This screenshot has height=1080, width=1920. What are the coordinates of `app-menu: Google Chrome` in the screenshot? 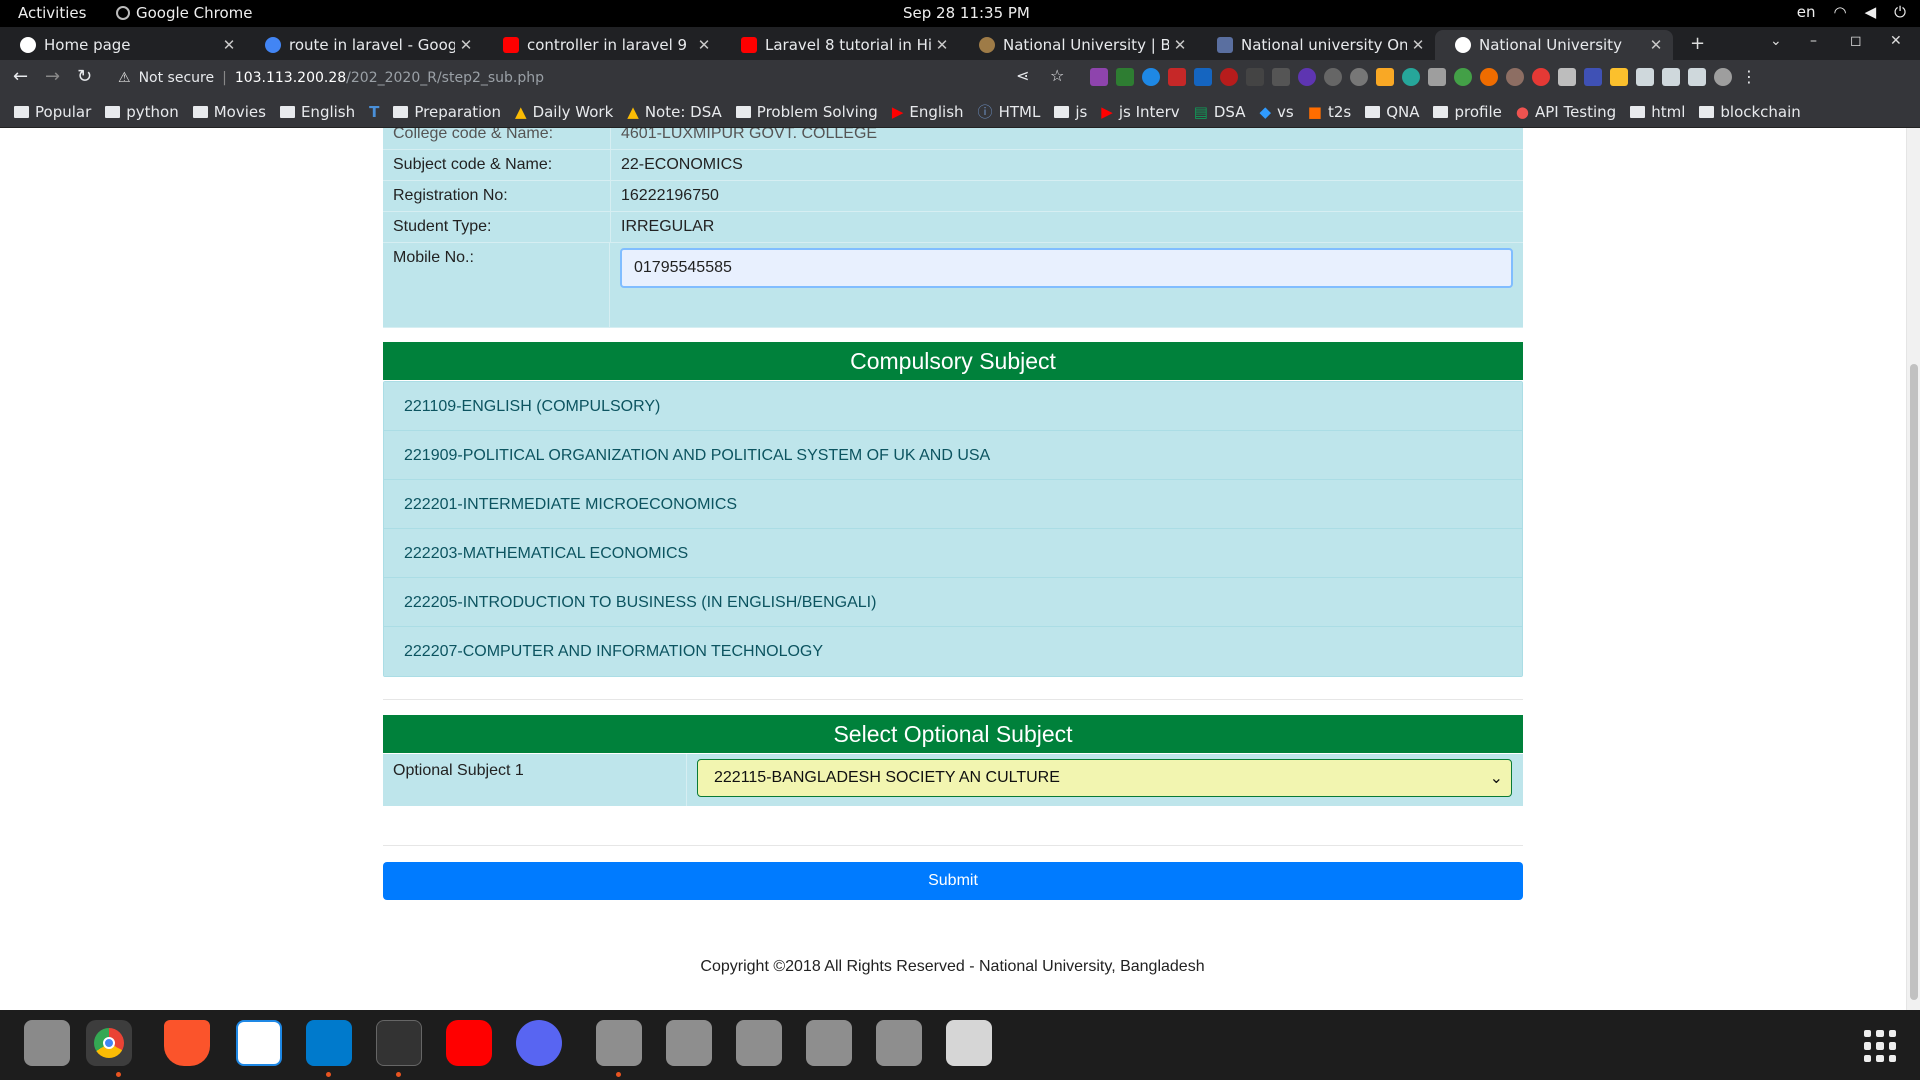 It's located at (184, 13).